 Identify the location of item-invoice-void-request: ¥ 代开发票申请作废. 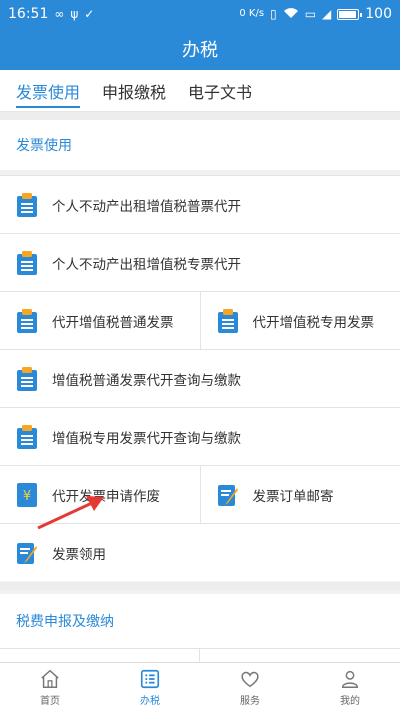
(100, 494).